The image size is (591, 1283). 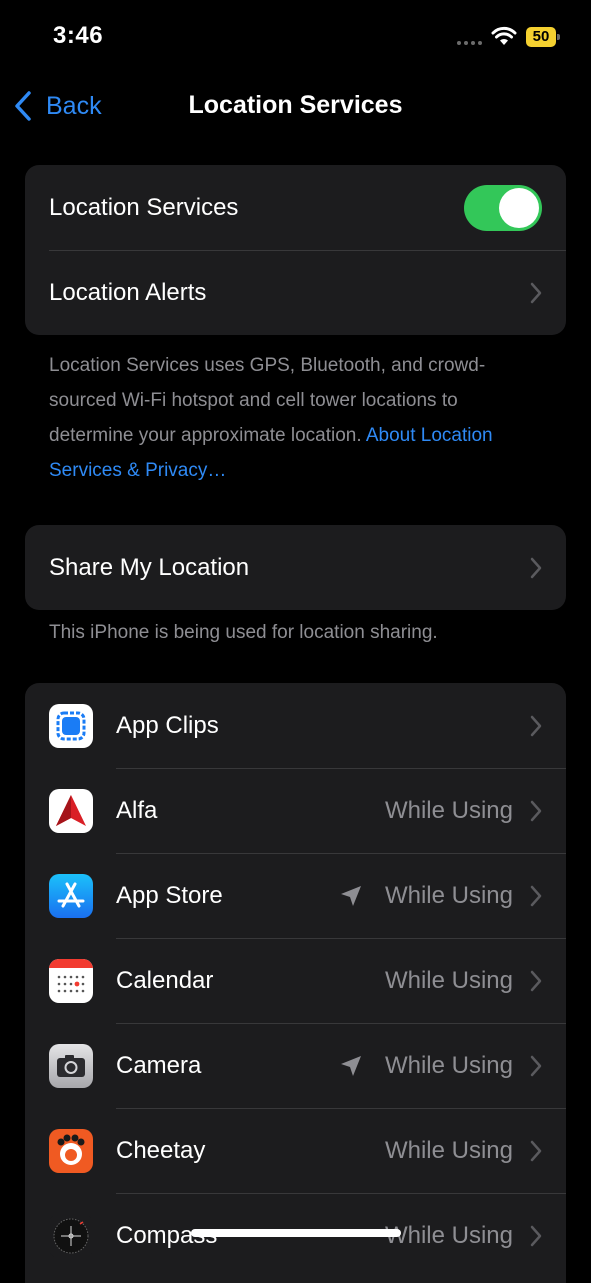 What do you see at coordinates (128, 292) in the screenshot?
I see `location-alerts-label: Location Alerts` at bounding box center [128, 292].